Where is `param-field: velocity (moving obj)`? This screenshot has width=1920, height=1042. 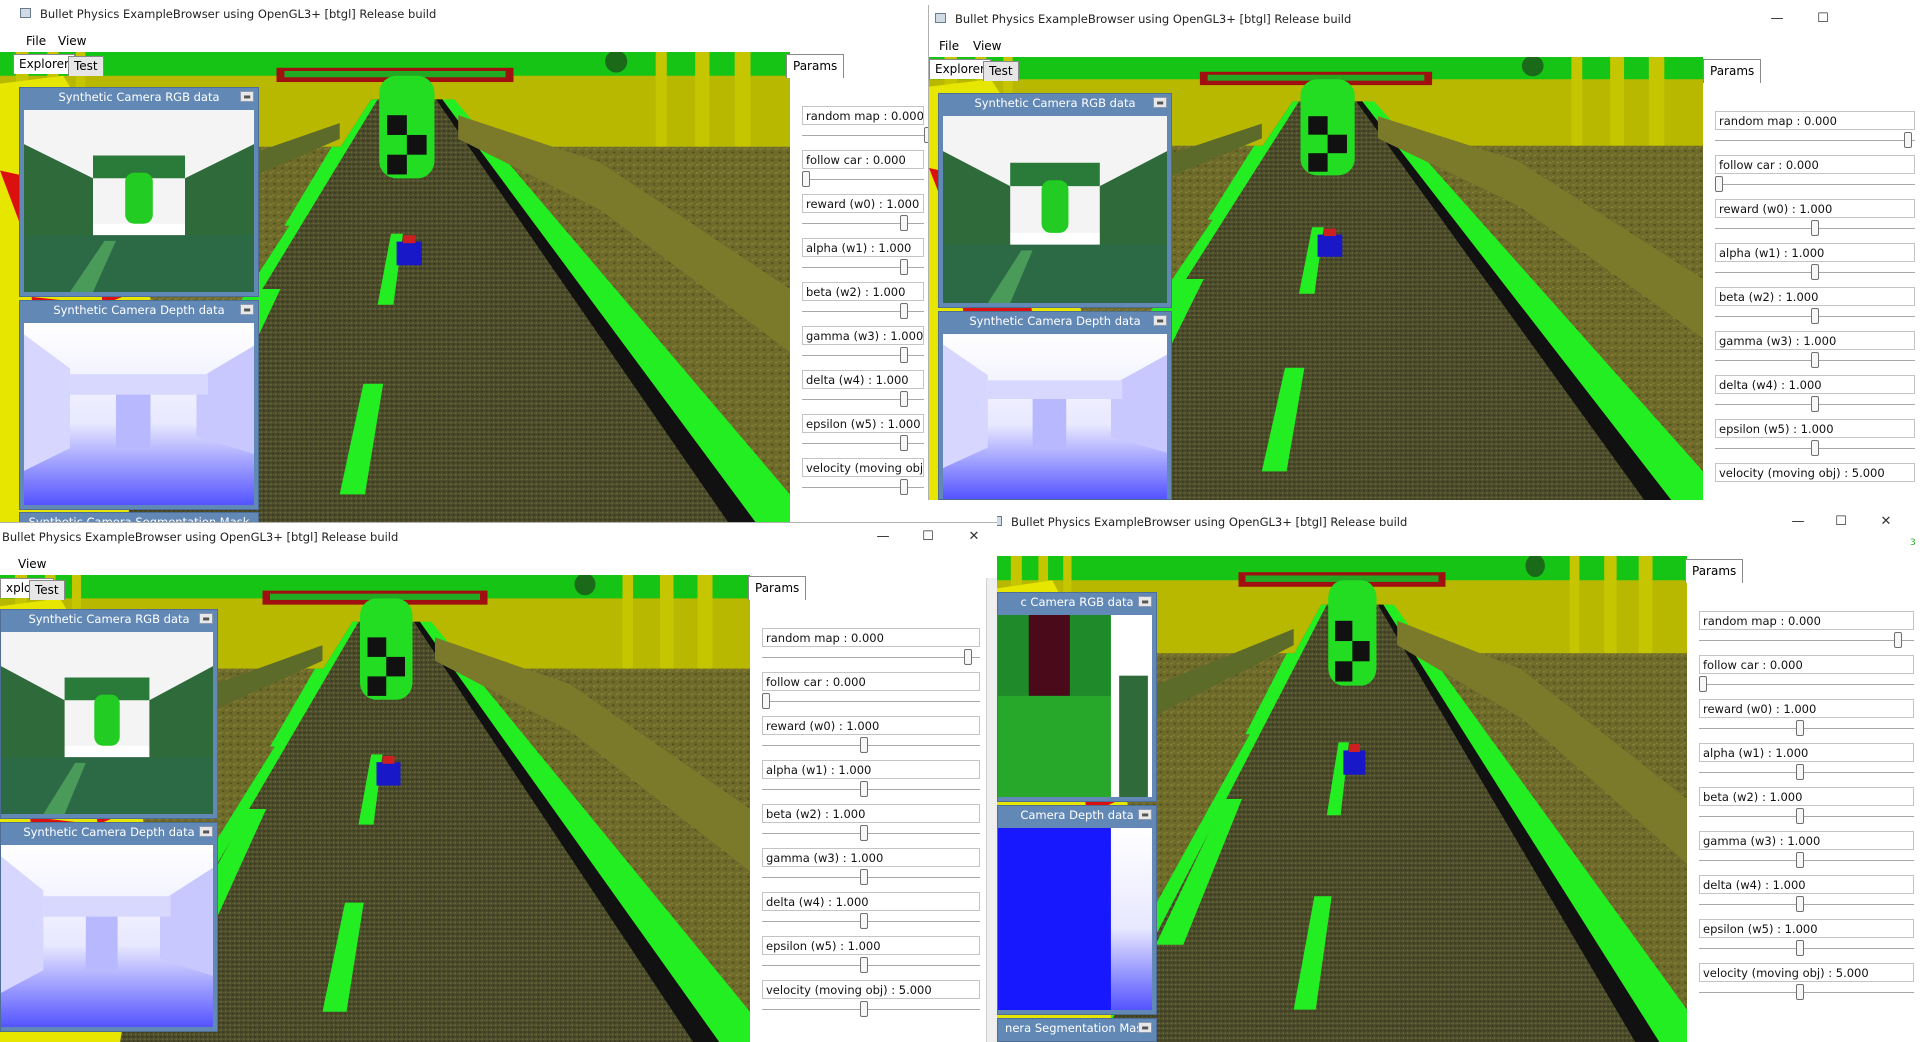 param-field: velocity (moving obj) is located at coordinates (863, 467).